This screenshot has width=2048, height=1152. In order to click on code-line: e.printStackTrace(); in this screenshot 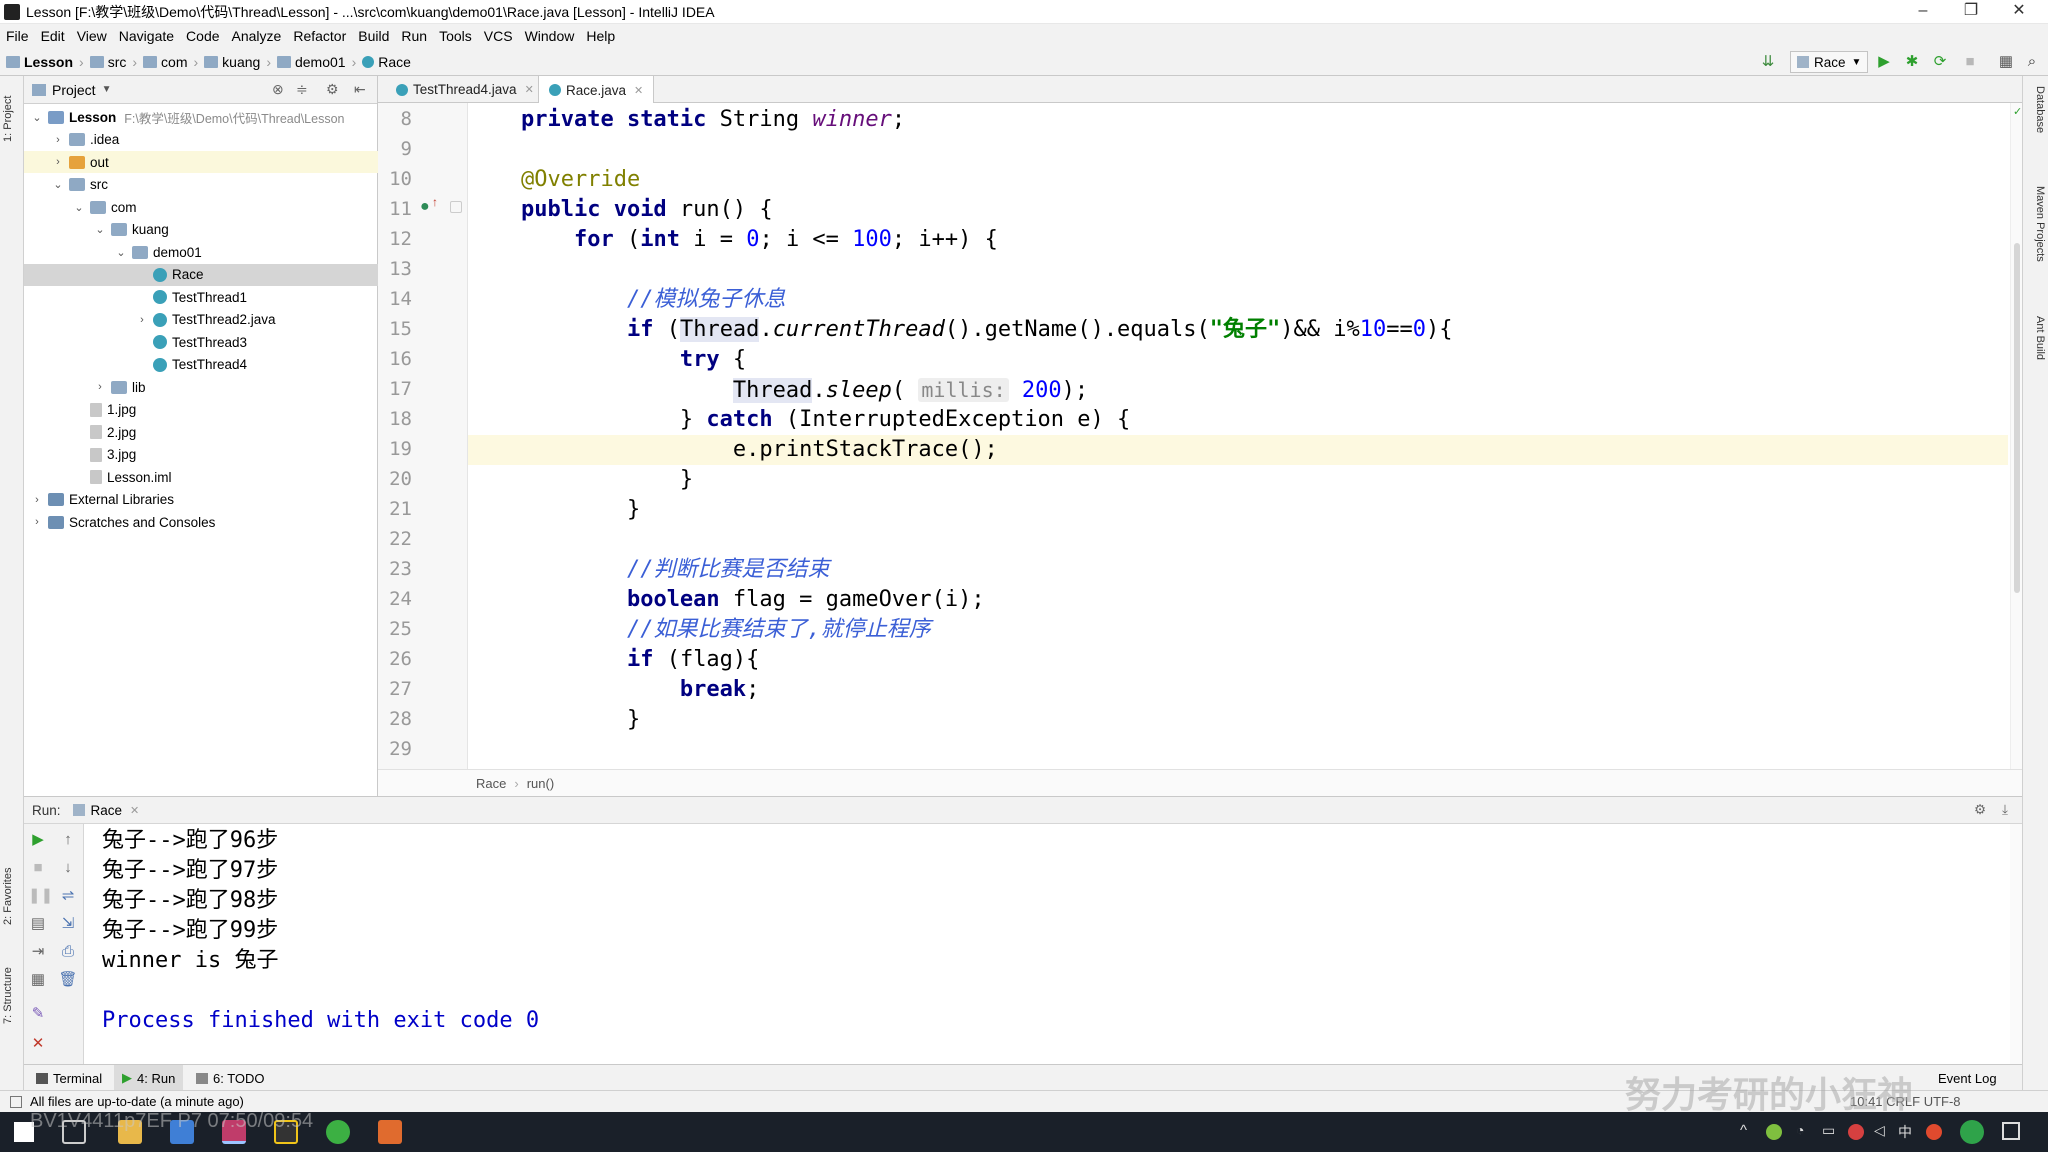, I will do `click(1238, 450)`.